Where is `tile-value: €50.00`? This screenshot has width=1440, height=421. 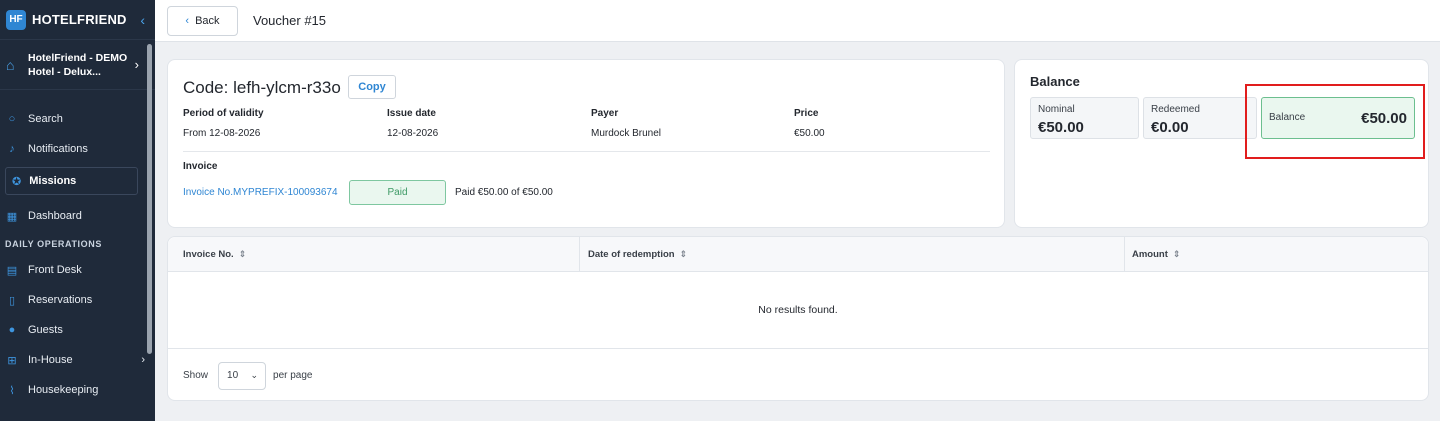
tile-value: €50.00 is located at coordinates (1061, 127).